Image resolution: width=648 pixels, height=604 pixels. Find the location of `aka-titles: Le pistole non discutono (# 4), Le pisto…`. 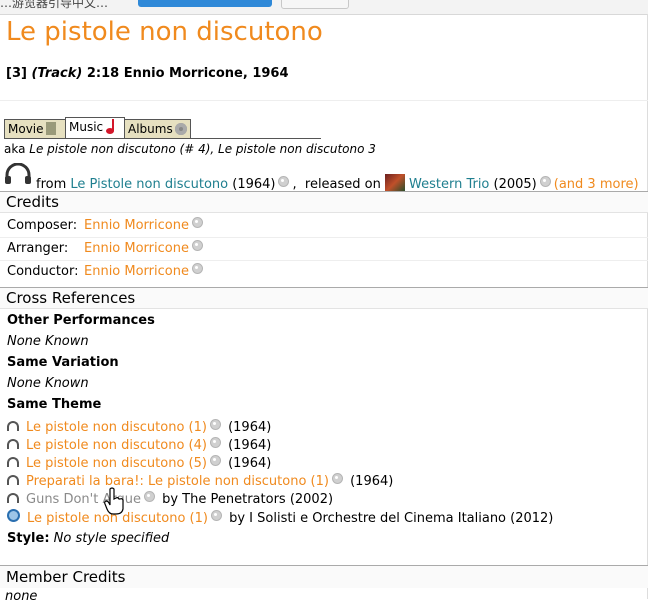

aka-titles: Le pistole non discutono (# 4), Le pisto… is located at coordinates (202, 149).